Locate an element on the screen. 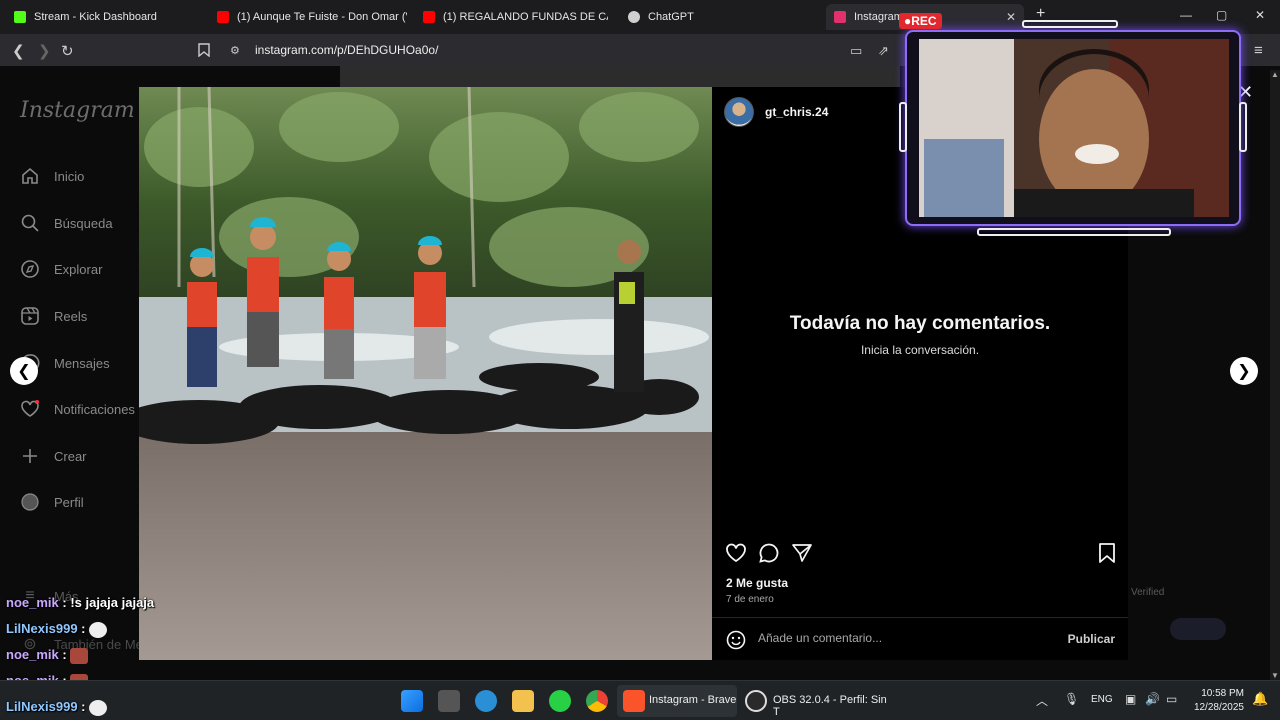 The width and height of the screenshot is (1280, 720). url-field: instagram.com/p/DEhDGUHOa0o/ is located at coordinates (346, 50).